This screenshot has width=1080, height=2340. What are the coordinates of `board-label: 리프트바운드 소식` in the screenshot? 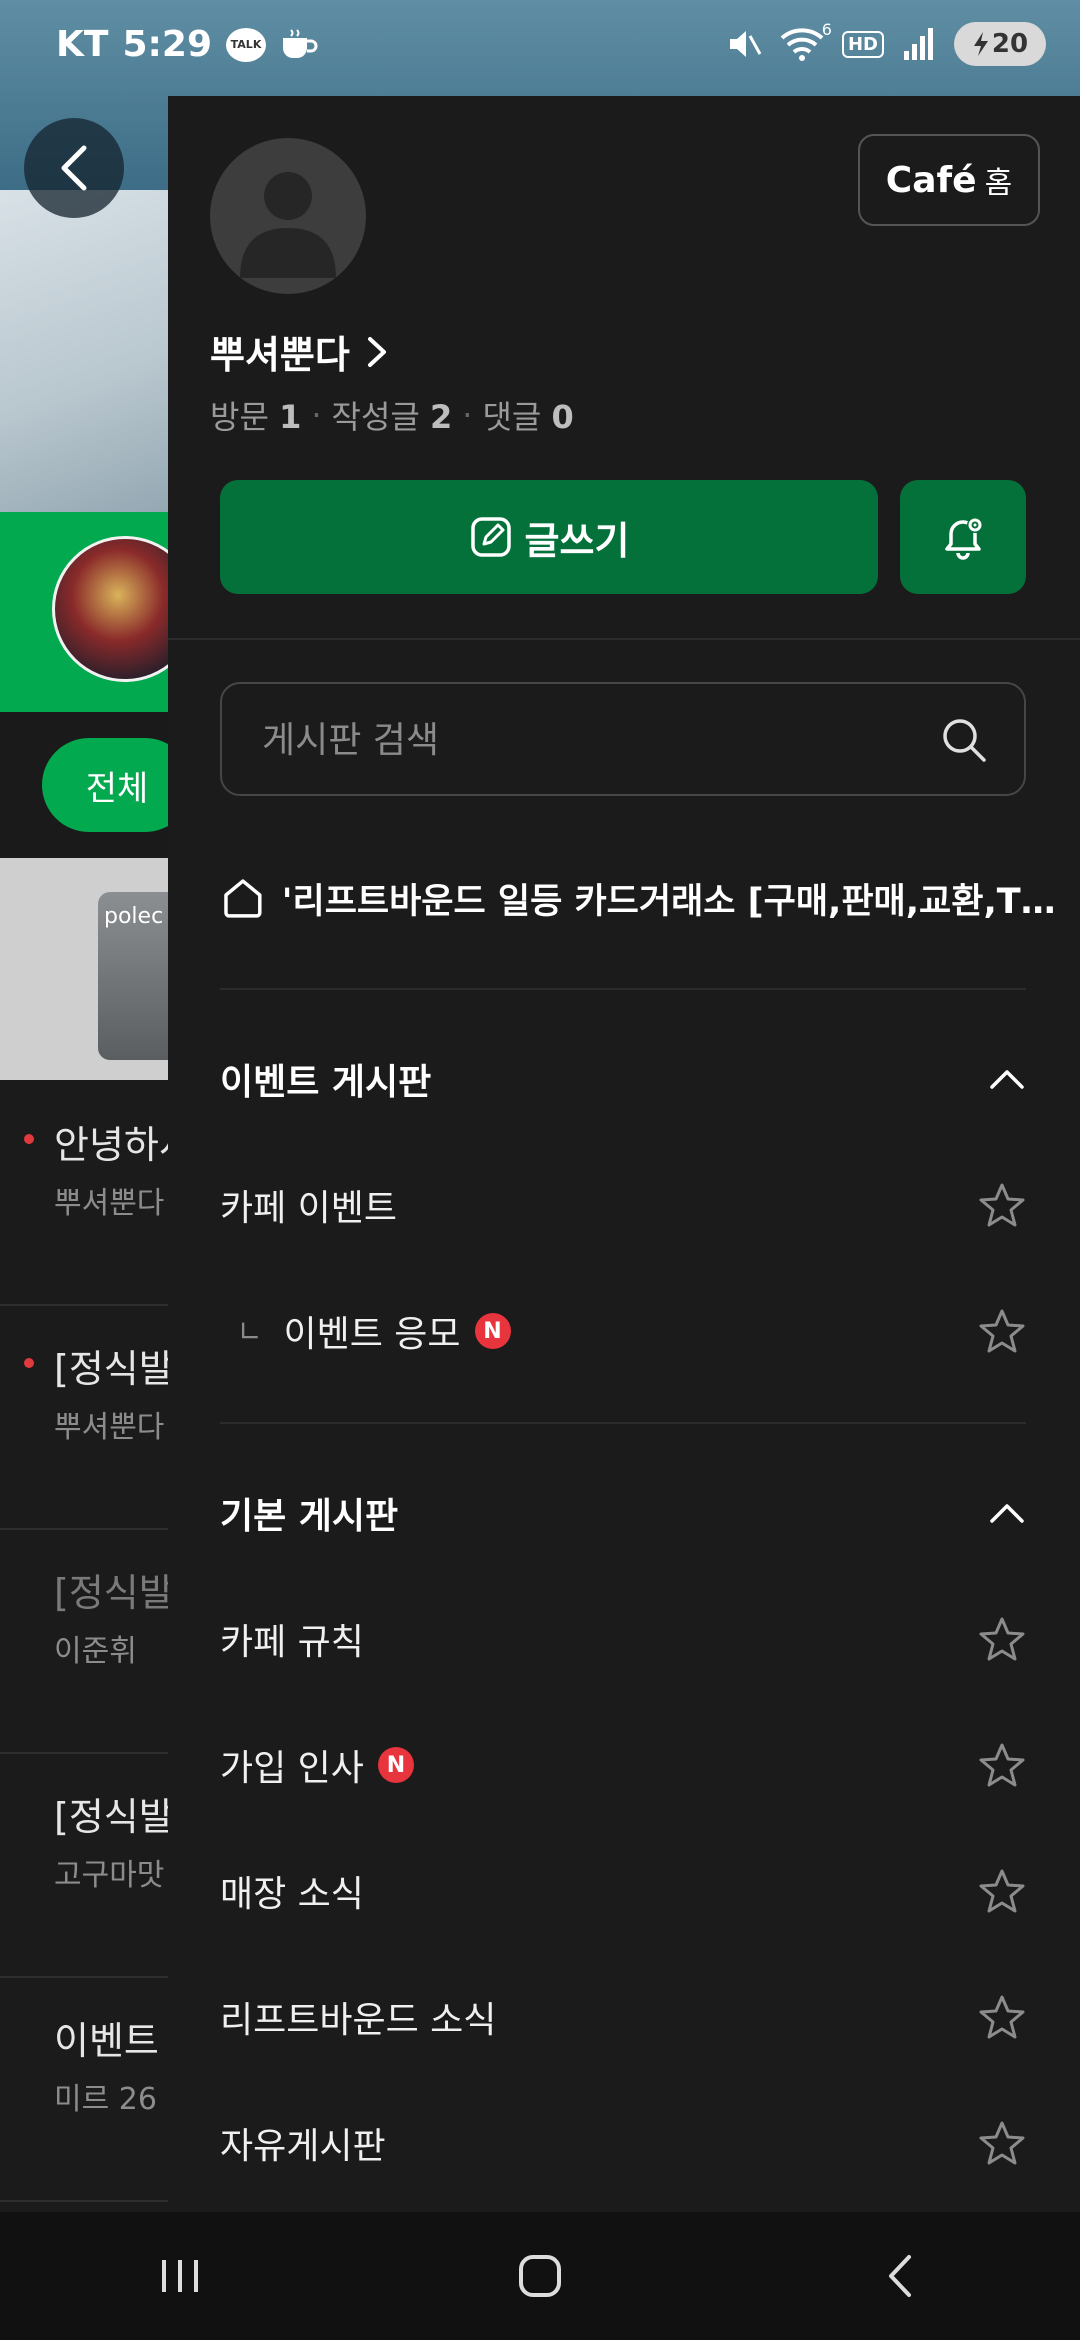 It's located at (358, 2020).